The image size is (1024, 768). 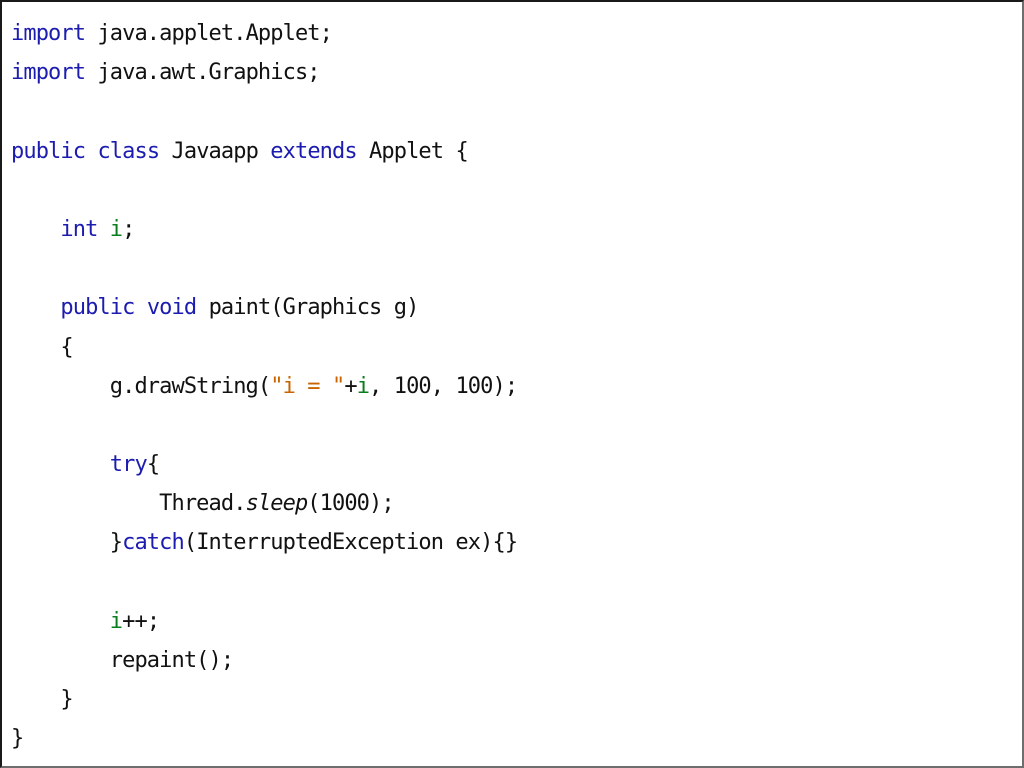 What do you see at coordinates (128, 504) in the screenshot?
I see `code-token: Thread.` at bounding box center [128, 504].